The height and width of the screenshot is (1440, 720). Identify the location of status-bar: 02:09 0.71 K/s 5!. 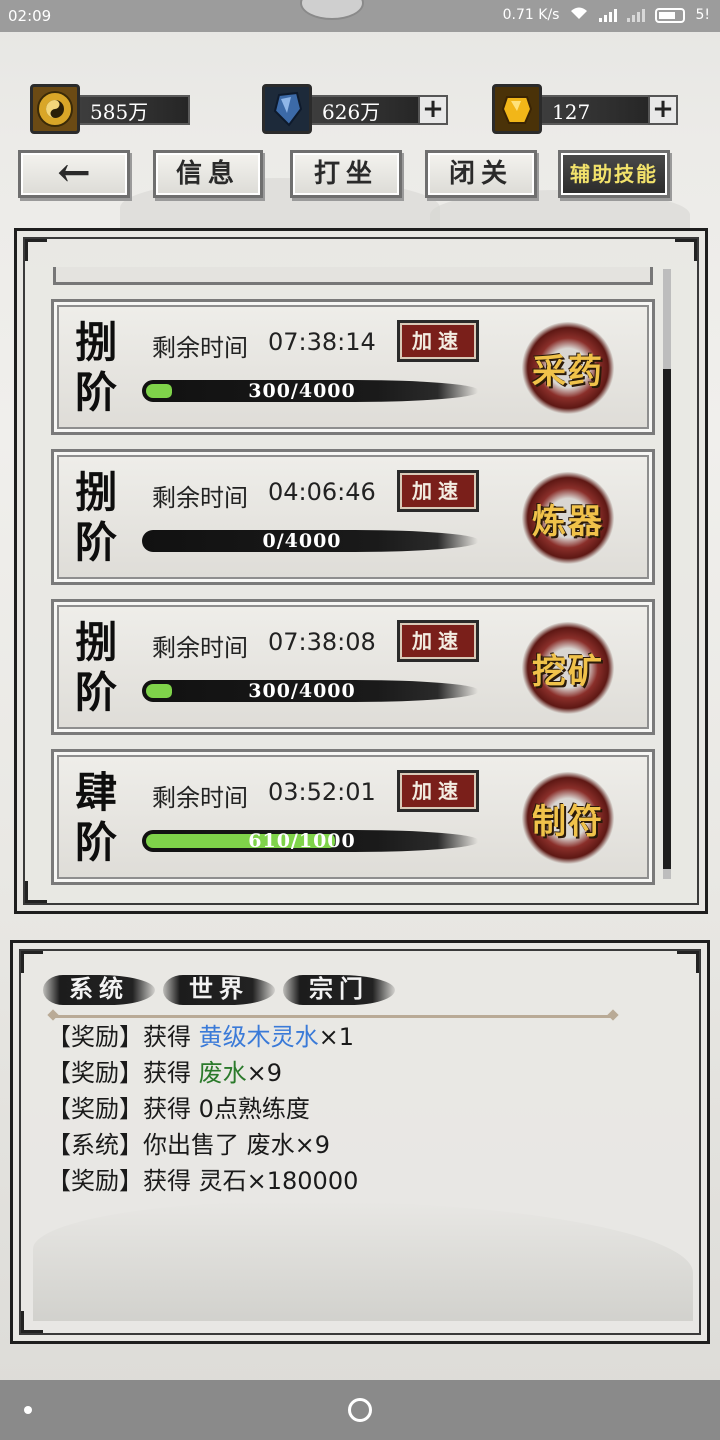
(360, 16).